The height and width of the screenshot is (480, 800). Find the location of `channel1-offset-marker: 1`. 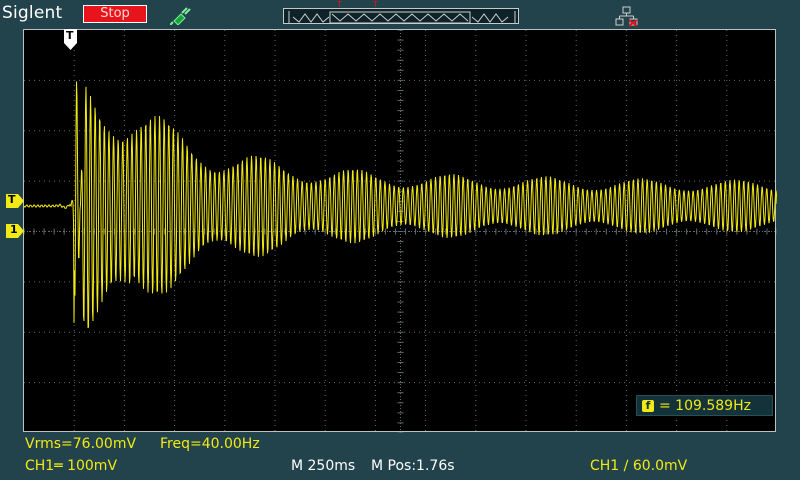

channel1-offset-marker: 1 is located at coordinates (15, 230).